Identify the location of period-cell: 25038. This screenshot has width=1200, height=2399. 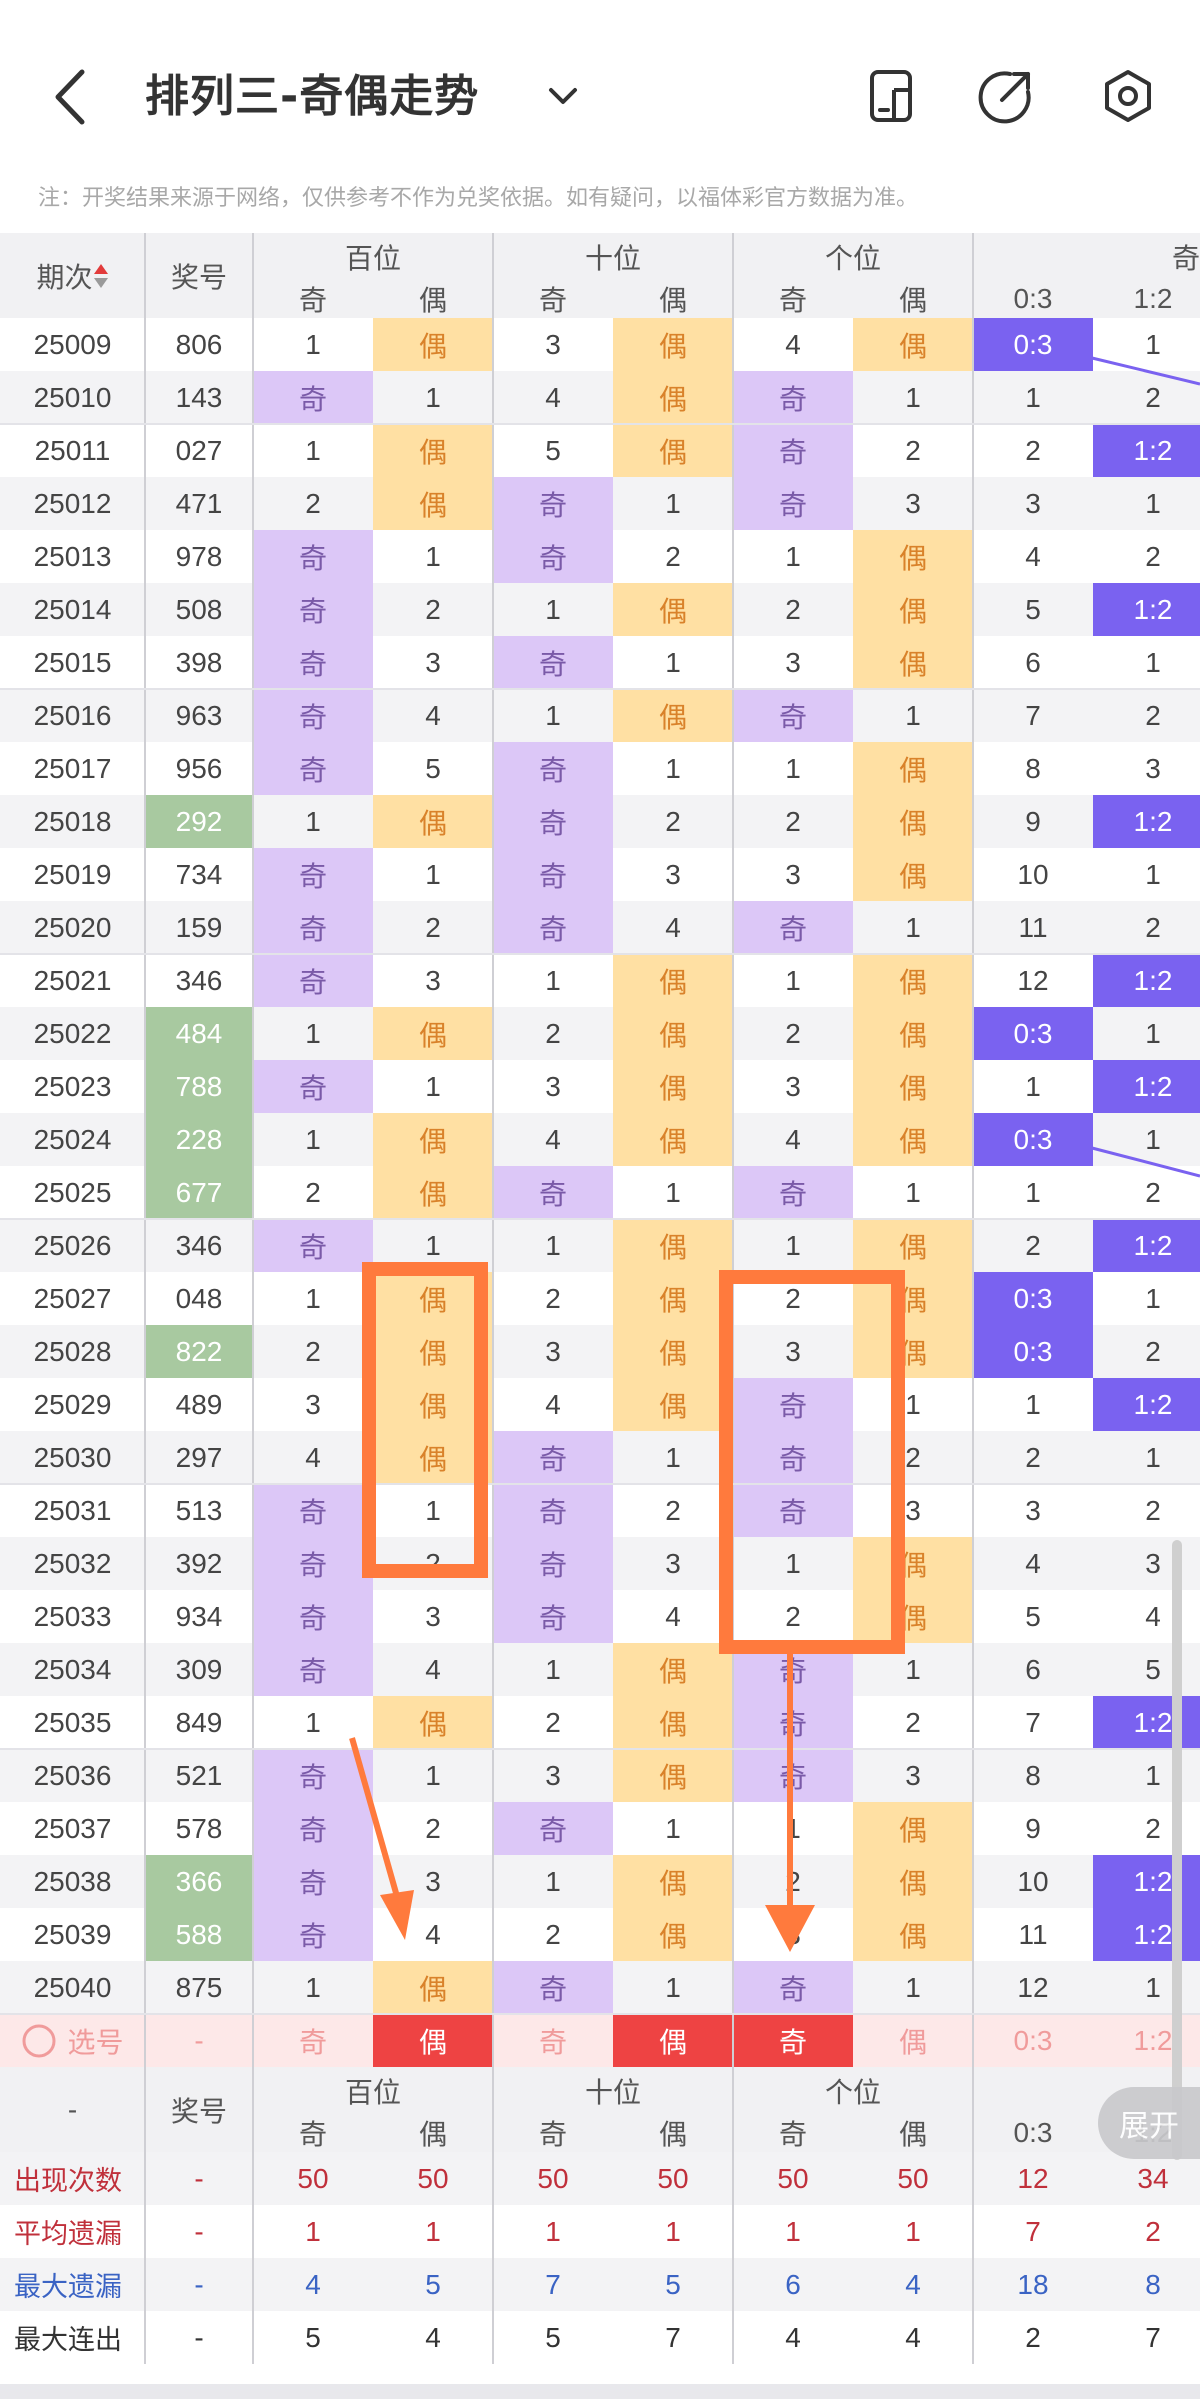
(72, 1881).